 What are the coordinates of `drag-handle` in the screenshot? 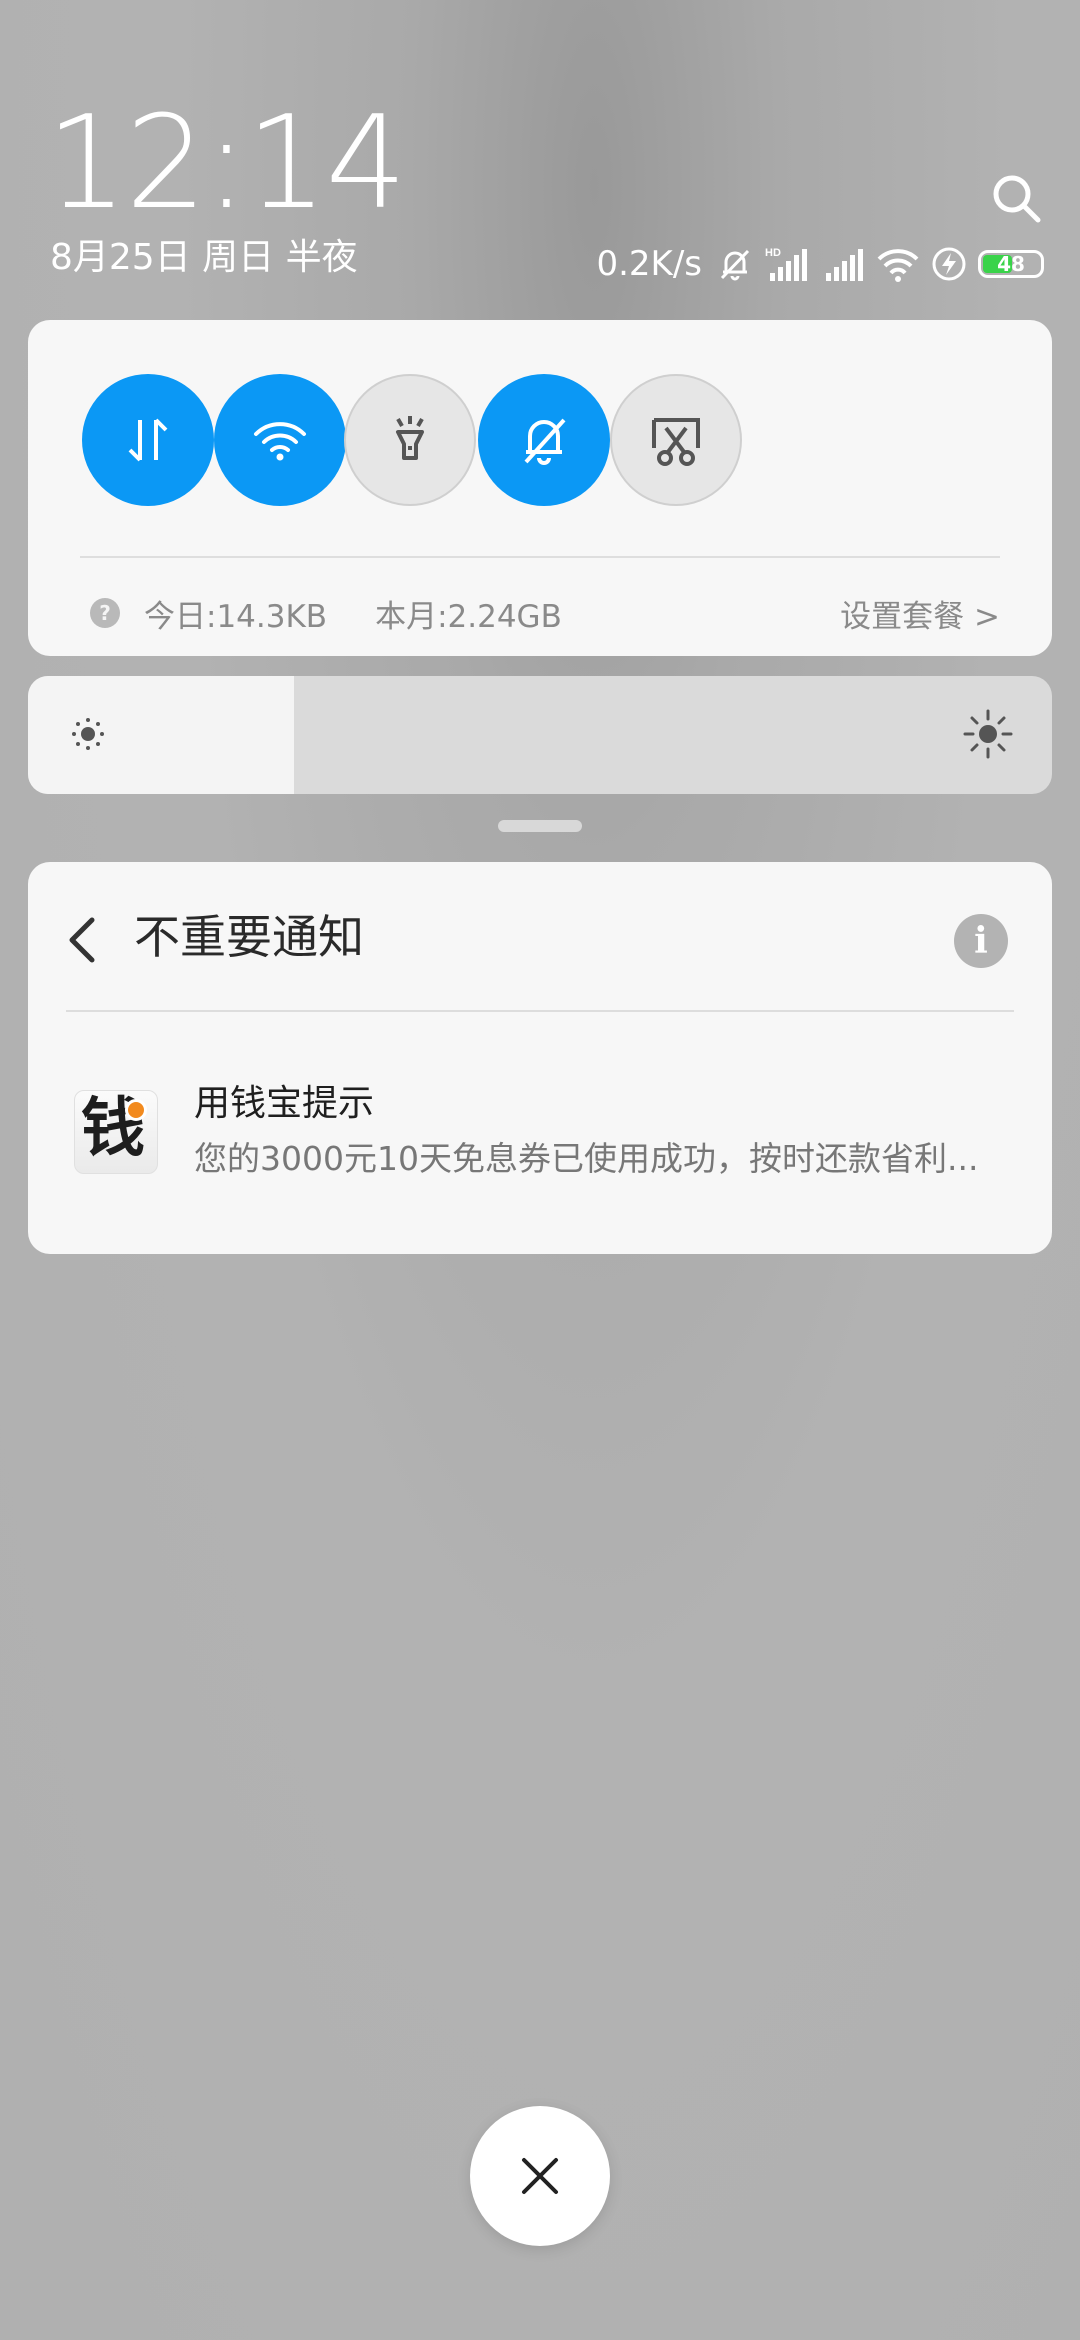 It's located at (540, 826).